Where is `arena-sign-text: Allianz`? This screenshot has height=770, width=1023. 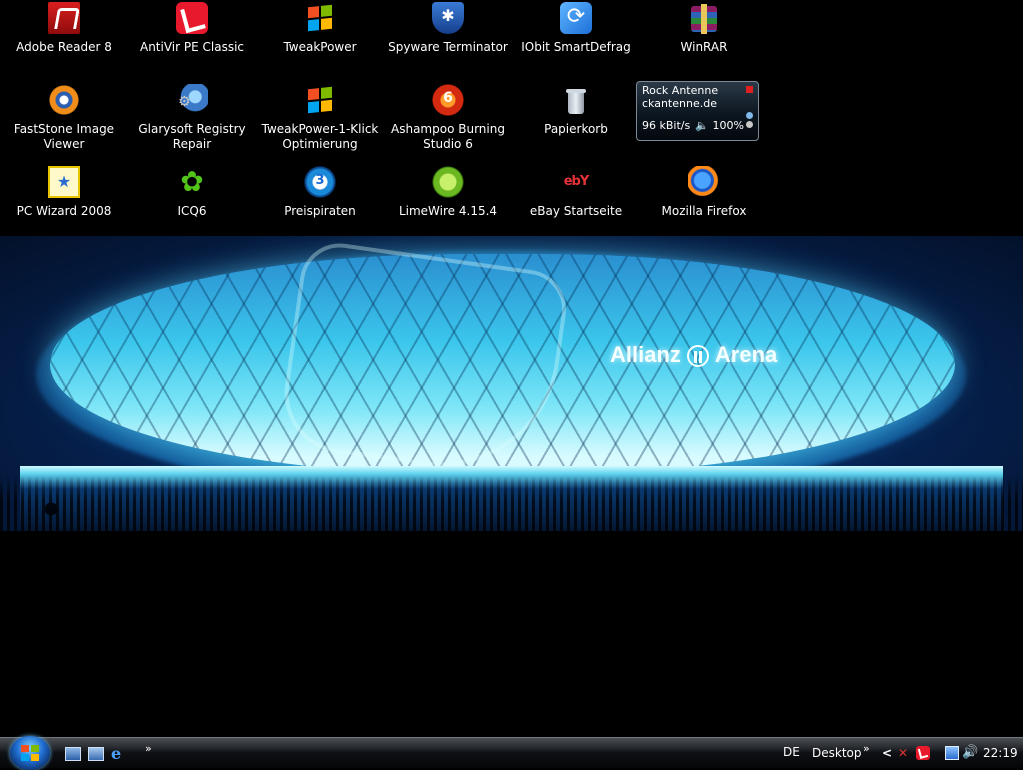 arena-sign-text: Allianz is located at coordinates (645, 354).